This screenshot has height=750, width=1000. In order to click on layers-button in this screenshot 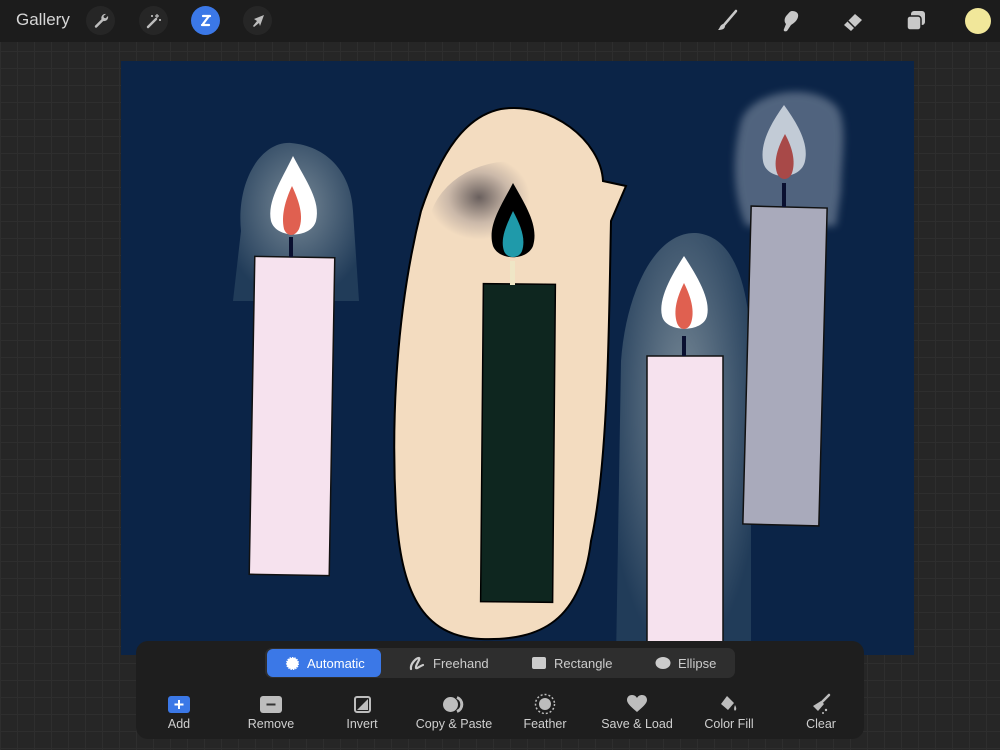, I will do `click(916, 21)`.